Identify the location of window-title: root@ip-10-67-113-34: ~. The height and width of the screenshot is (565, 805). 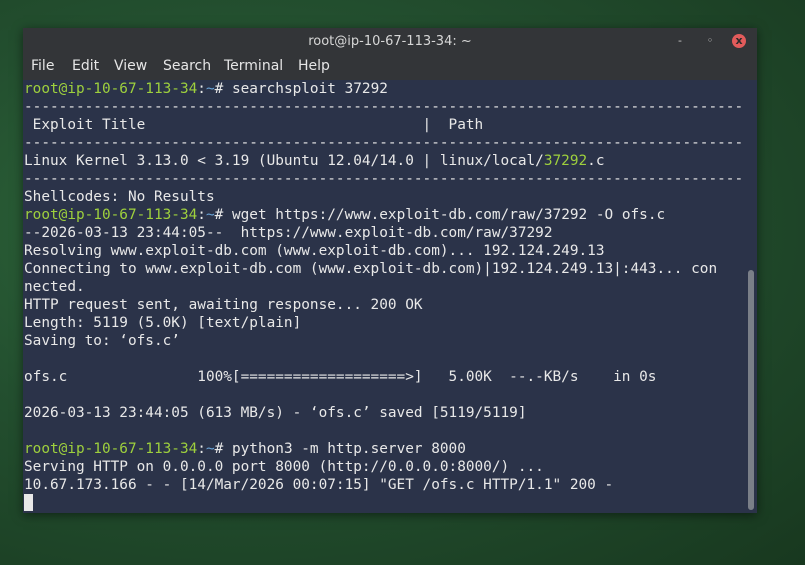
(390, 41).